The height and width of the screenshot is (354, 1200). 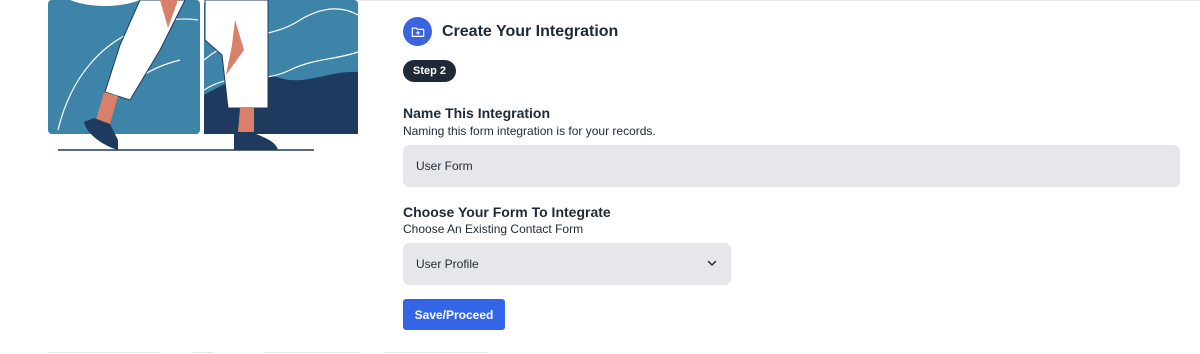 I want to click on save-proceed-button: Save/Proceed, so click(x=454, y=314).